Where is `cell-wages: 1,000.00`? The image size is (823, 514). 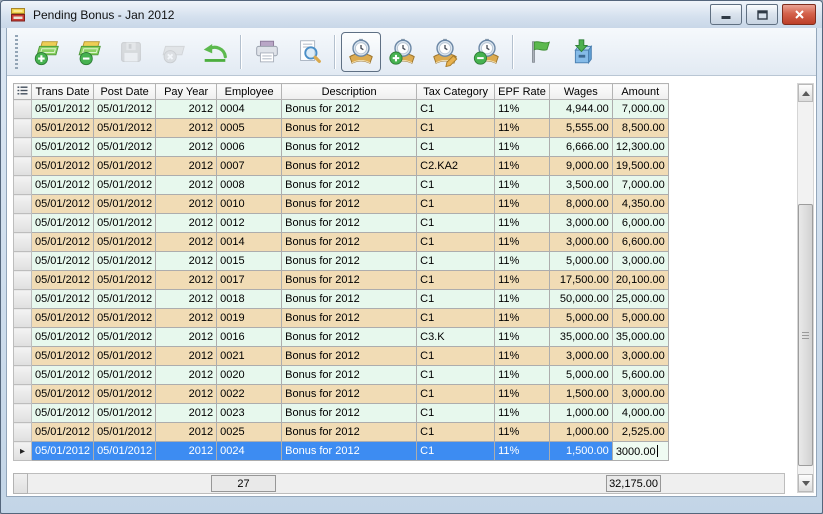
cell-wages: 1,000.00 is located at coordinates (580, 413).